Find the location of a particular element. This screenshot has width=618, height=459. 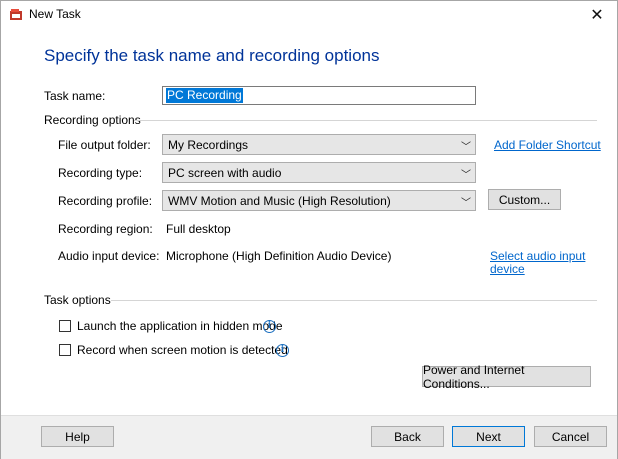

recording-options-divider is located at coordinates (365, 120).